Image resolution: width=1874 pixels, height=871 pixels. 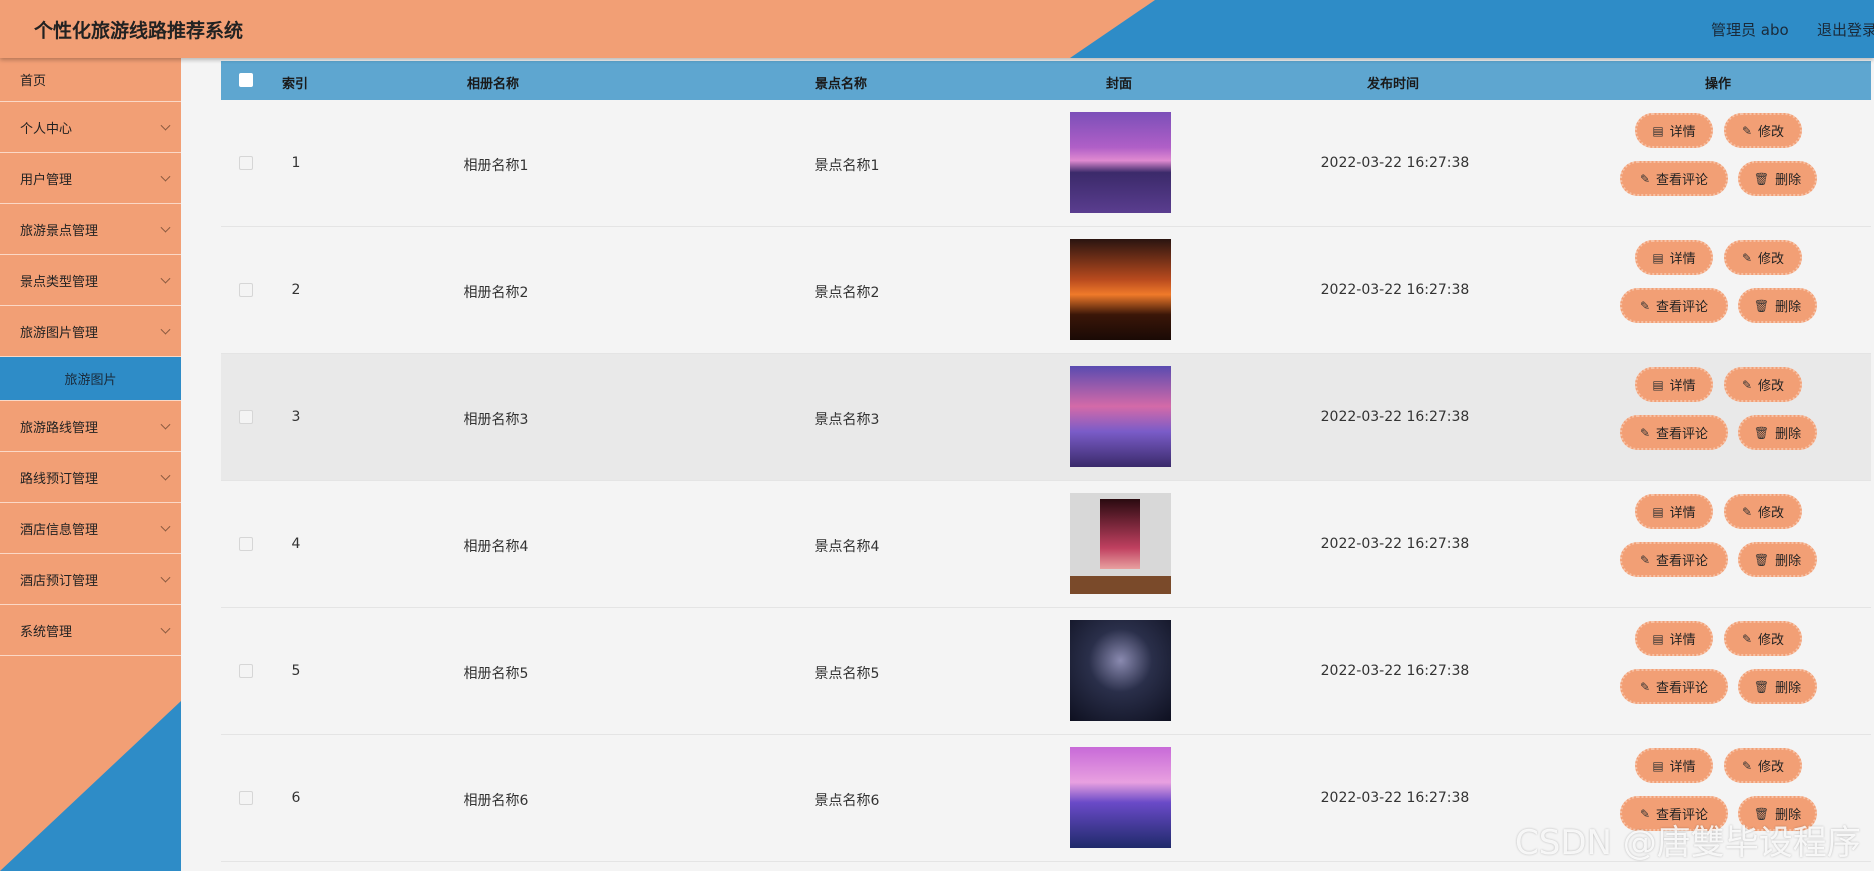 I want to click on sidebar-item-users: 用户管理, so click(x=90, y=178).